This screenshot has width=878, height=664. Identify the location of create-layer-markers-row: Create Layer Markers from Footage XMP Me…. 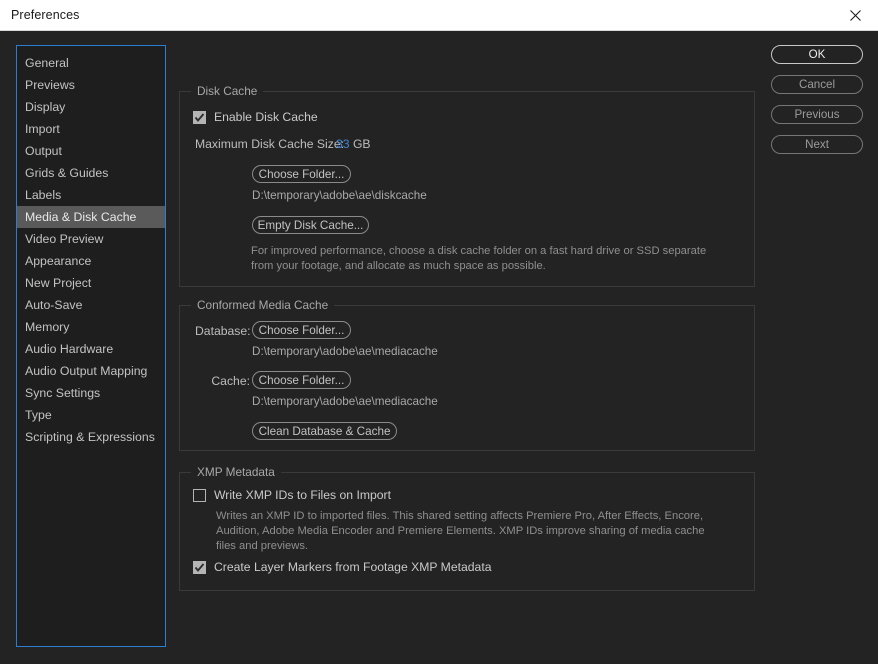
(342, 567).